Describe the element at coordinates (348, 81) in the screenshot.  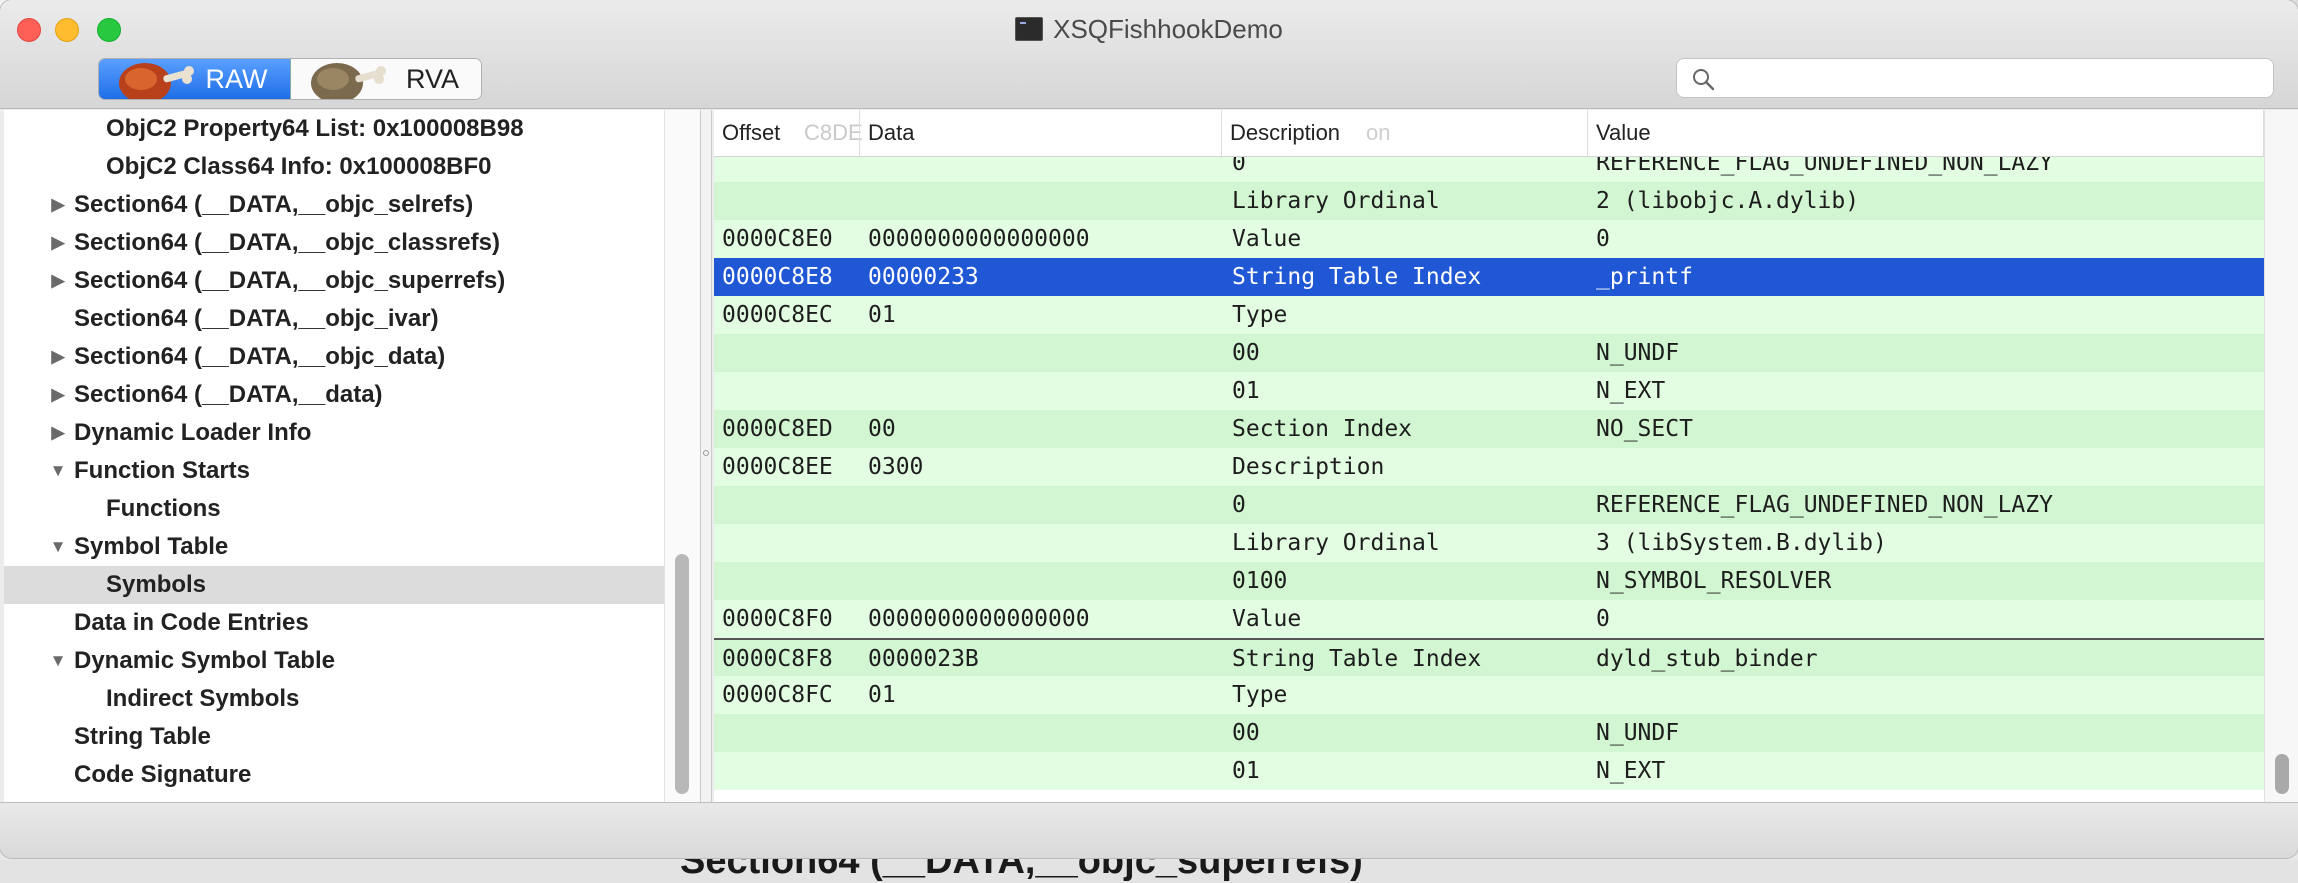
I see `cooked-meat-icon` at that location.